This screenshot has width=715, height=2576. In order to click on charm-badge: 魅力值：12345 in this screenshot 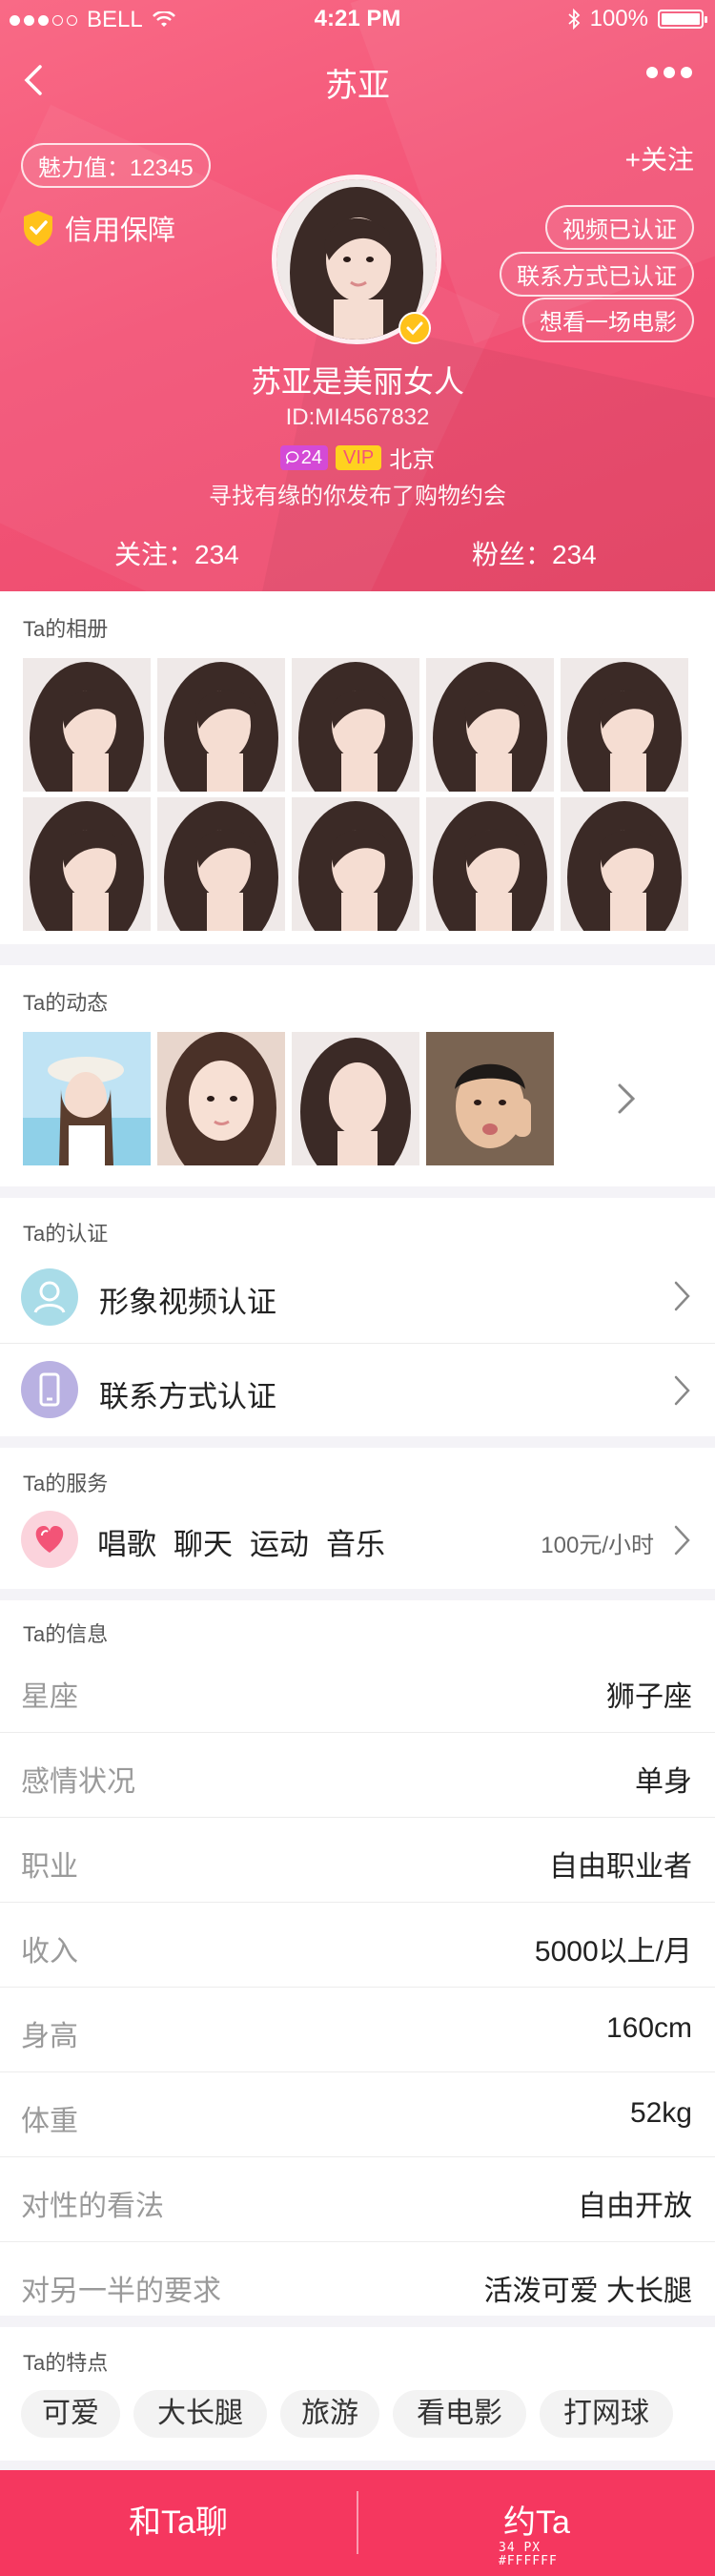, I will do `click(116, 165)`.